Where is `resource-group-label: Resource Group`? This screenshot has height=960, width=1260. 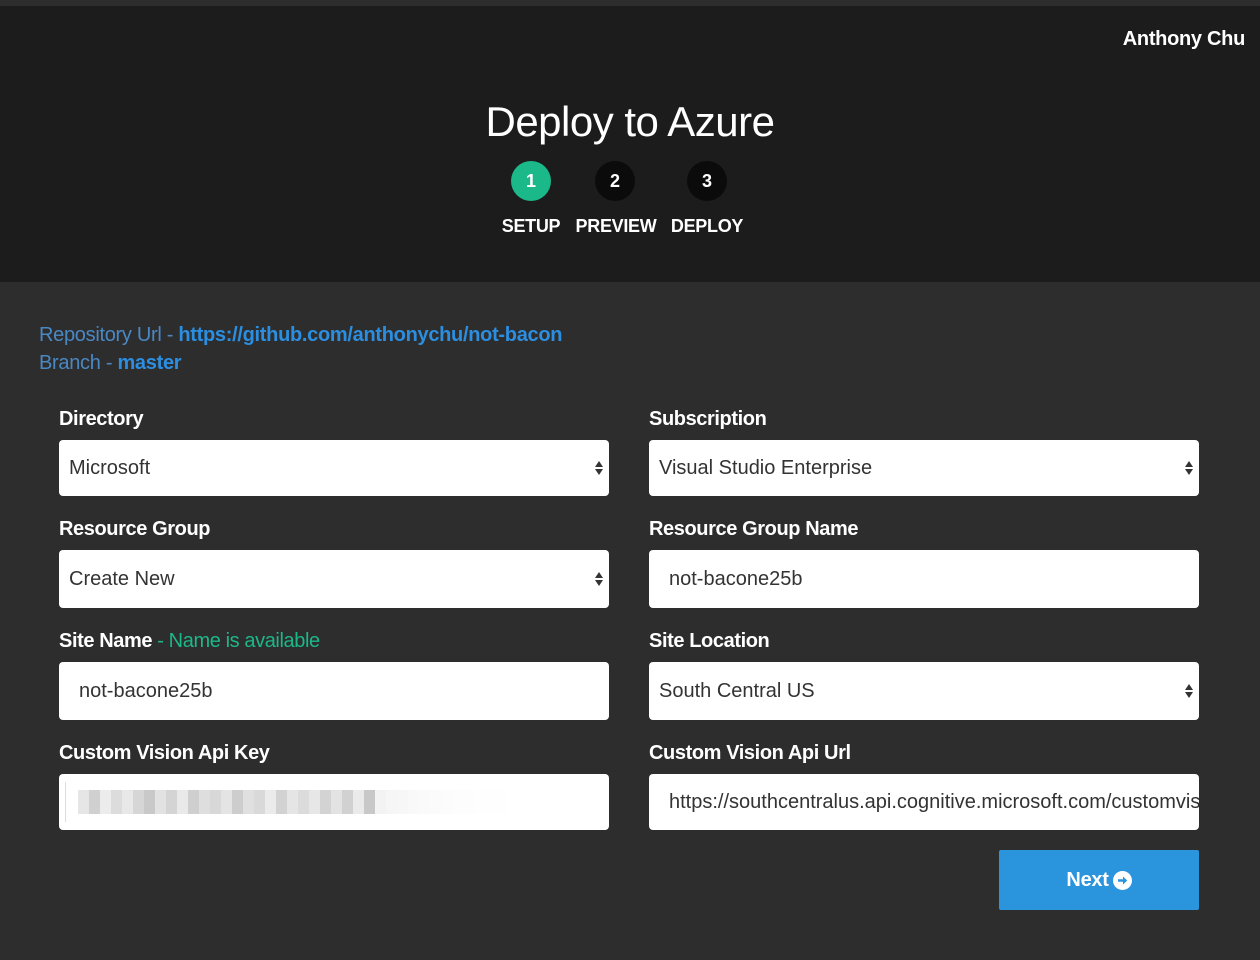 resource-group-label: Resource Group is located at coordinates (135, 529).